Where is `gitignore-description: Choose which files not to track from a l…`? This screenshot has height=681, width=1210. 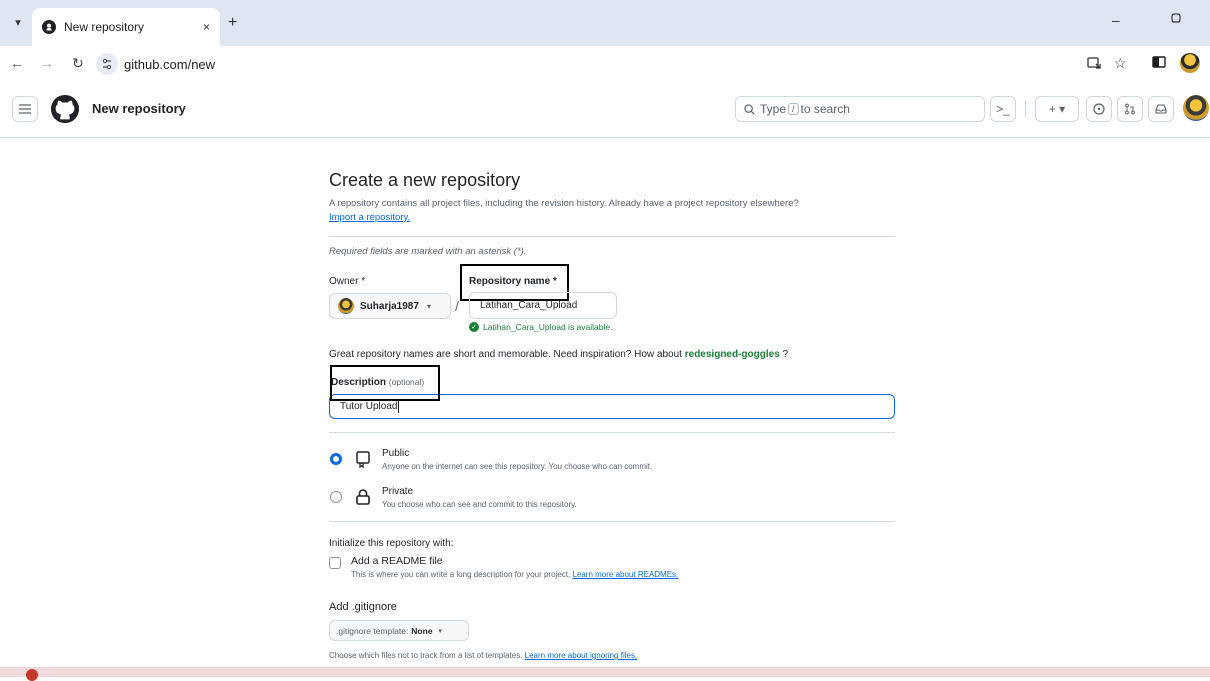
gitignore-description: Choose which files not to track from a l… is located at coordinates (483, 655).